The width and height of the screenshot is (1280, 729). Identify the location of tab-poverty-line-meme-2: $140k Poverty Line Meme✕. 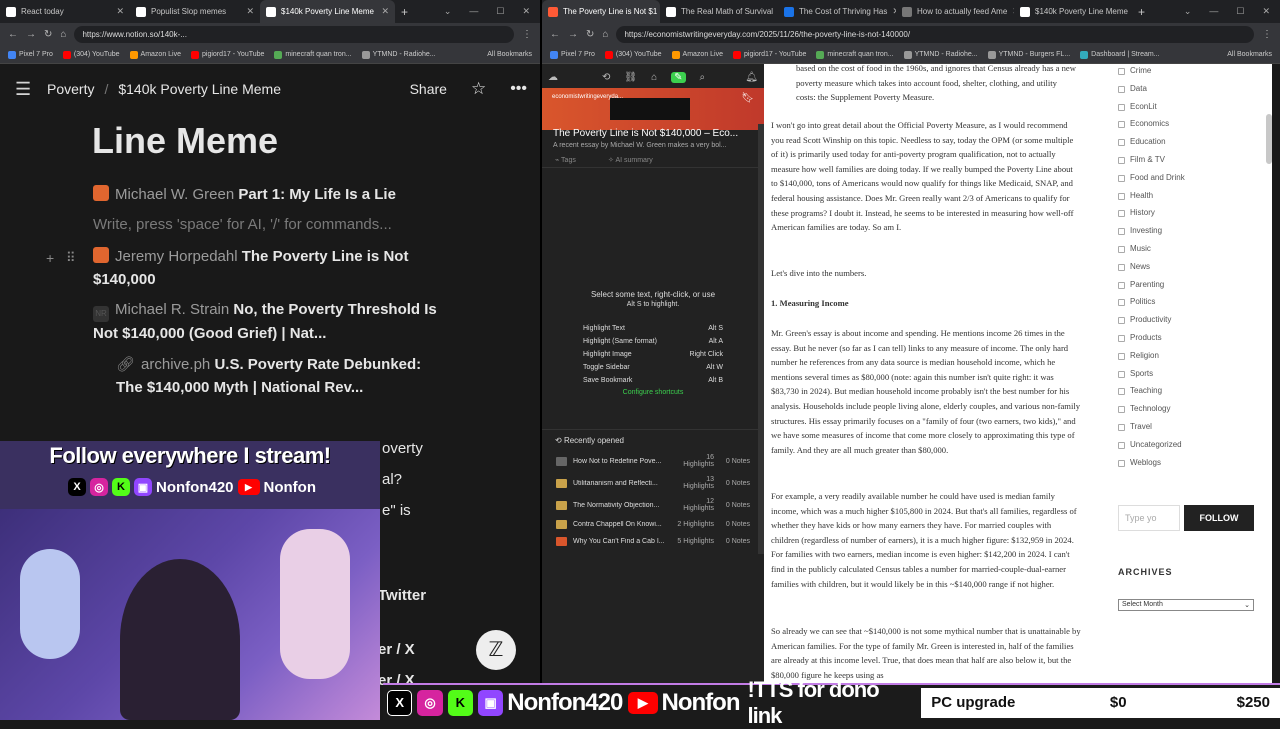
(1073, 11).